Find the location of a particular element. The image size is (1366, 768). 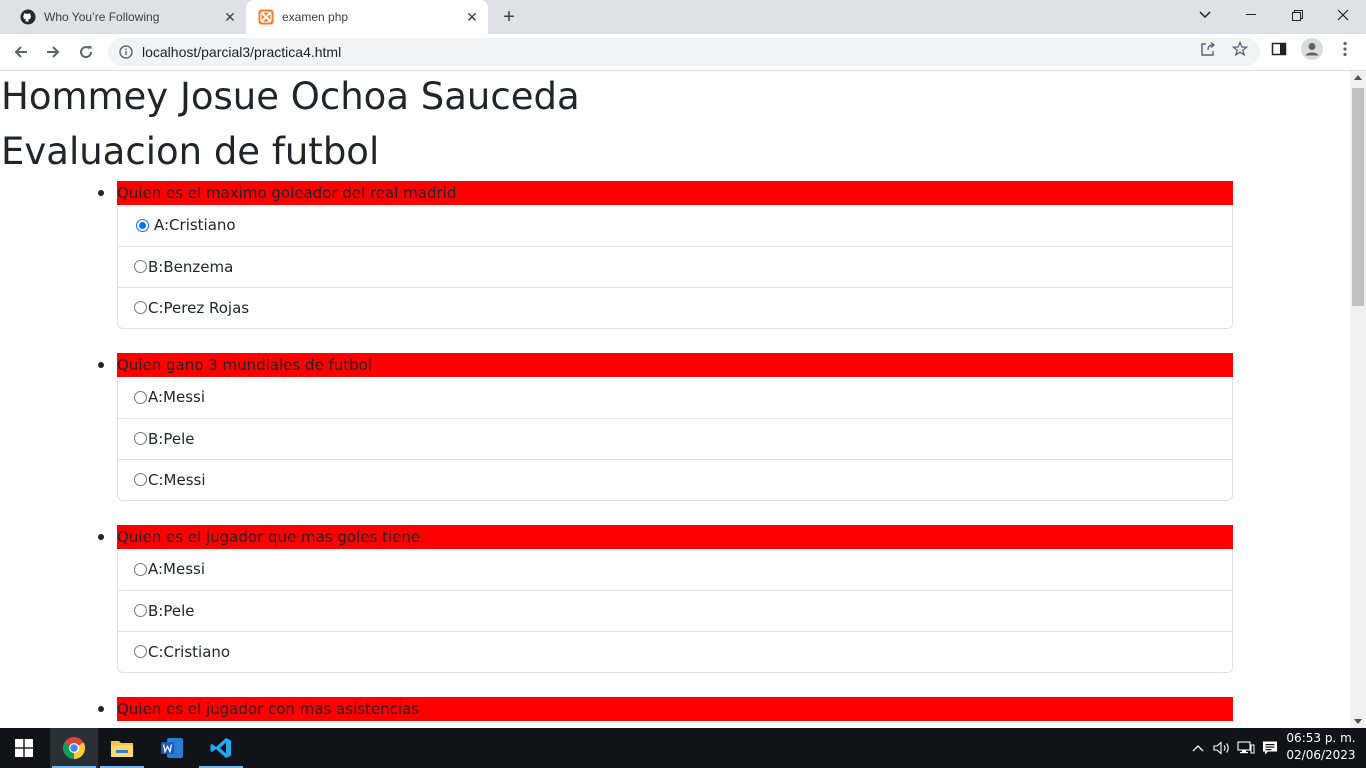

volume-icon is located at coordinates (1222, 748).